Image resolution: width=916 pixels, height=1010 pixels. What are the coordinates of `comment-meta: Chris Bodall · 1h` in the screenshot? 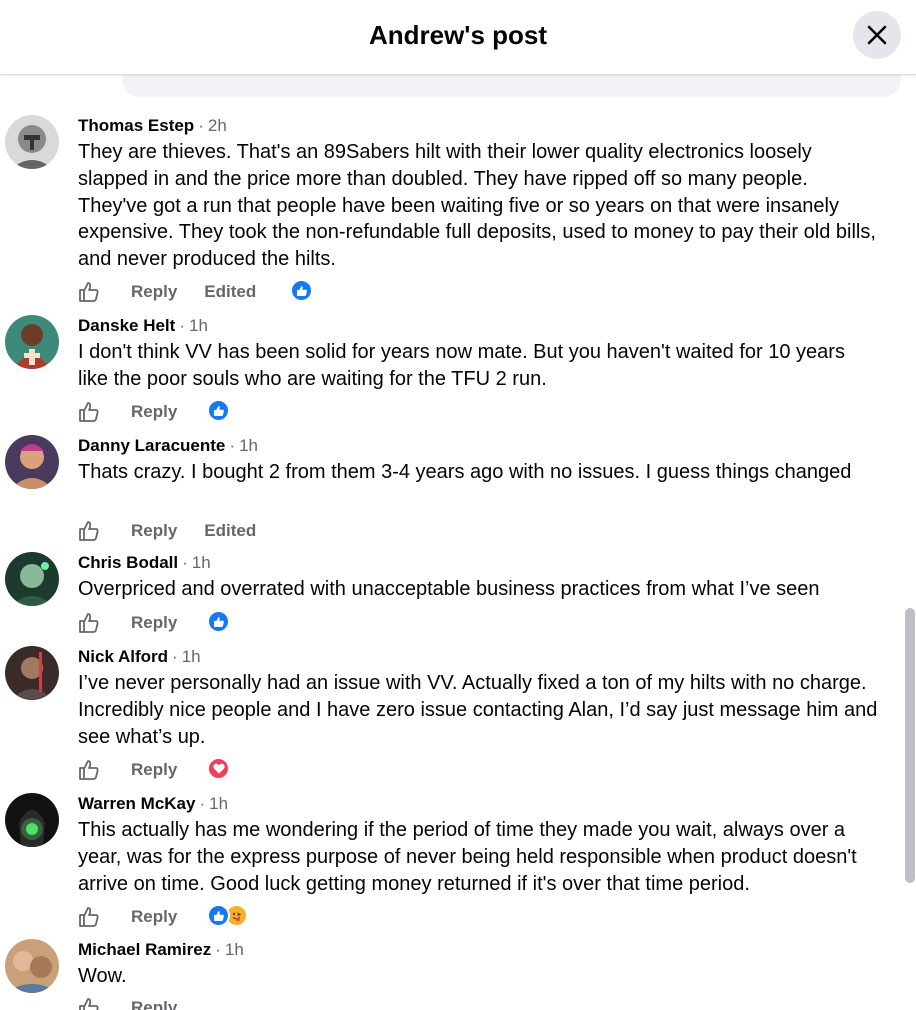 It's located at (144, 563).